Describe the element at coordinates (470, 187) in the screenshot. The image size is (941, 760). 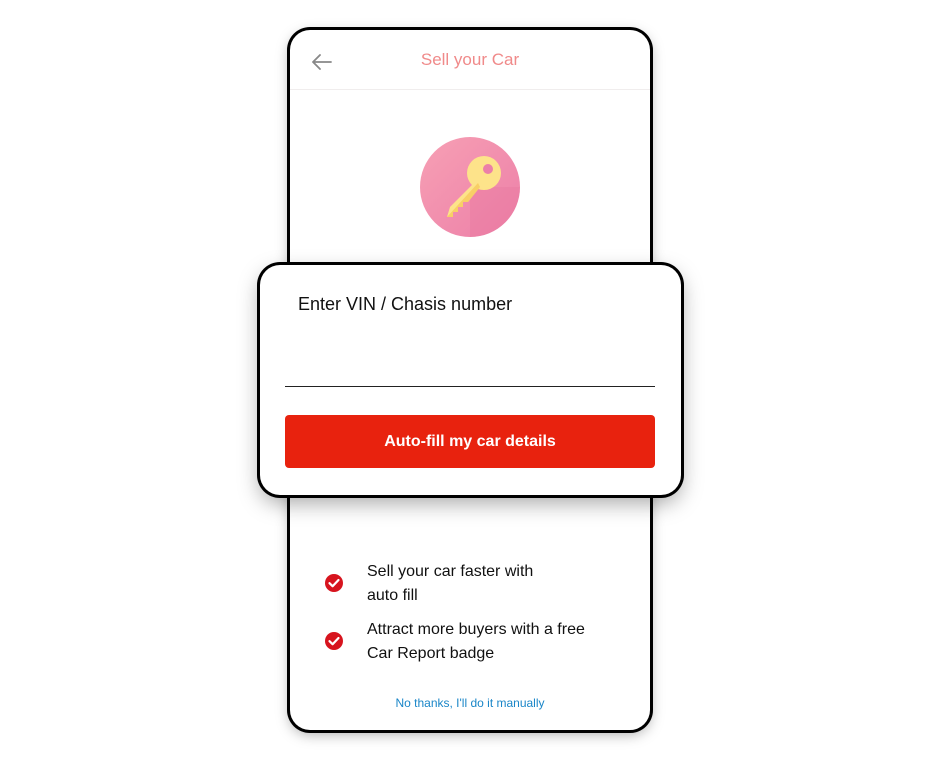
I see `key-icon` at that location.